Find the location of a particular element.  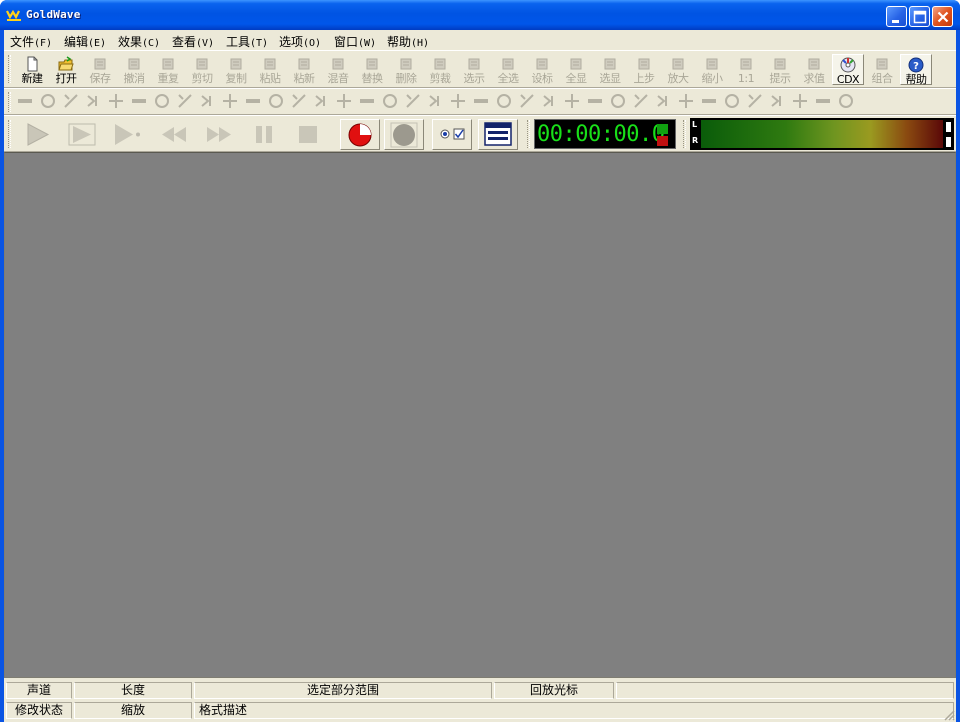

toolbar-button-select-view: 选示 is located at coordinates (474, 69).